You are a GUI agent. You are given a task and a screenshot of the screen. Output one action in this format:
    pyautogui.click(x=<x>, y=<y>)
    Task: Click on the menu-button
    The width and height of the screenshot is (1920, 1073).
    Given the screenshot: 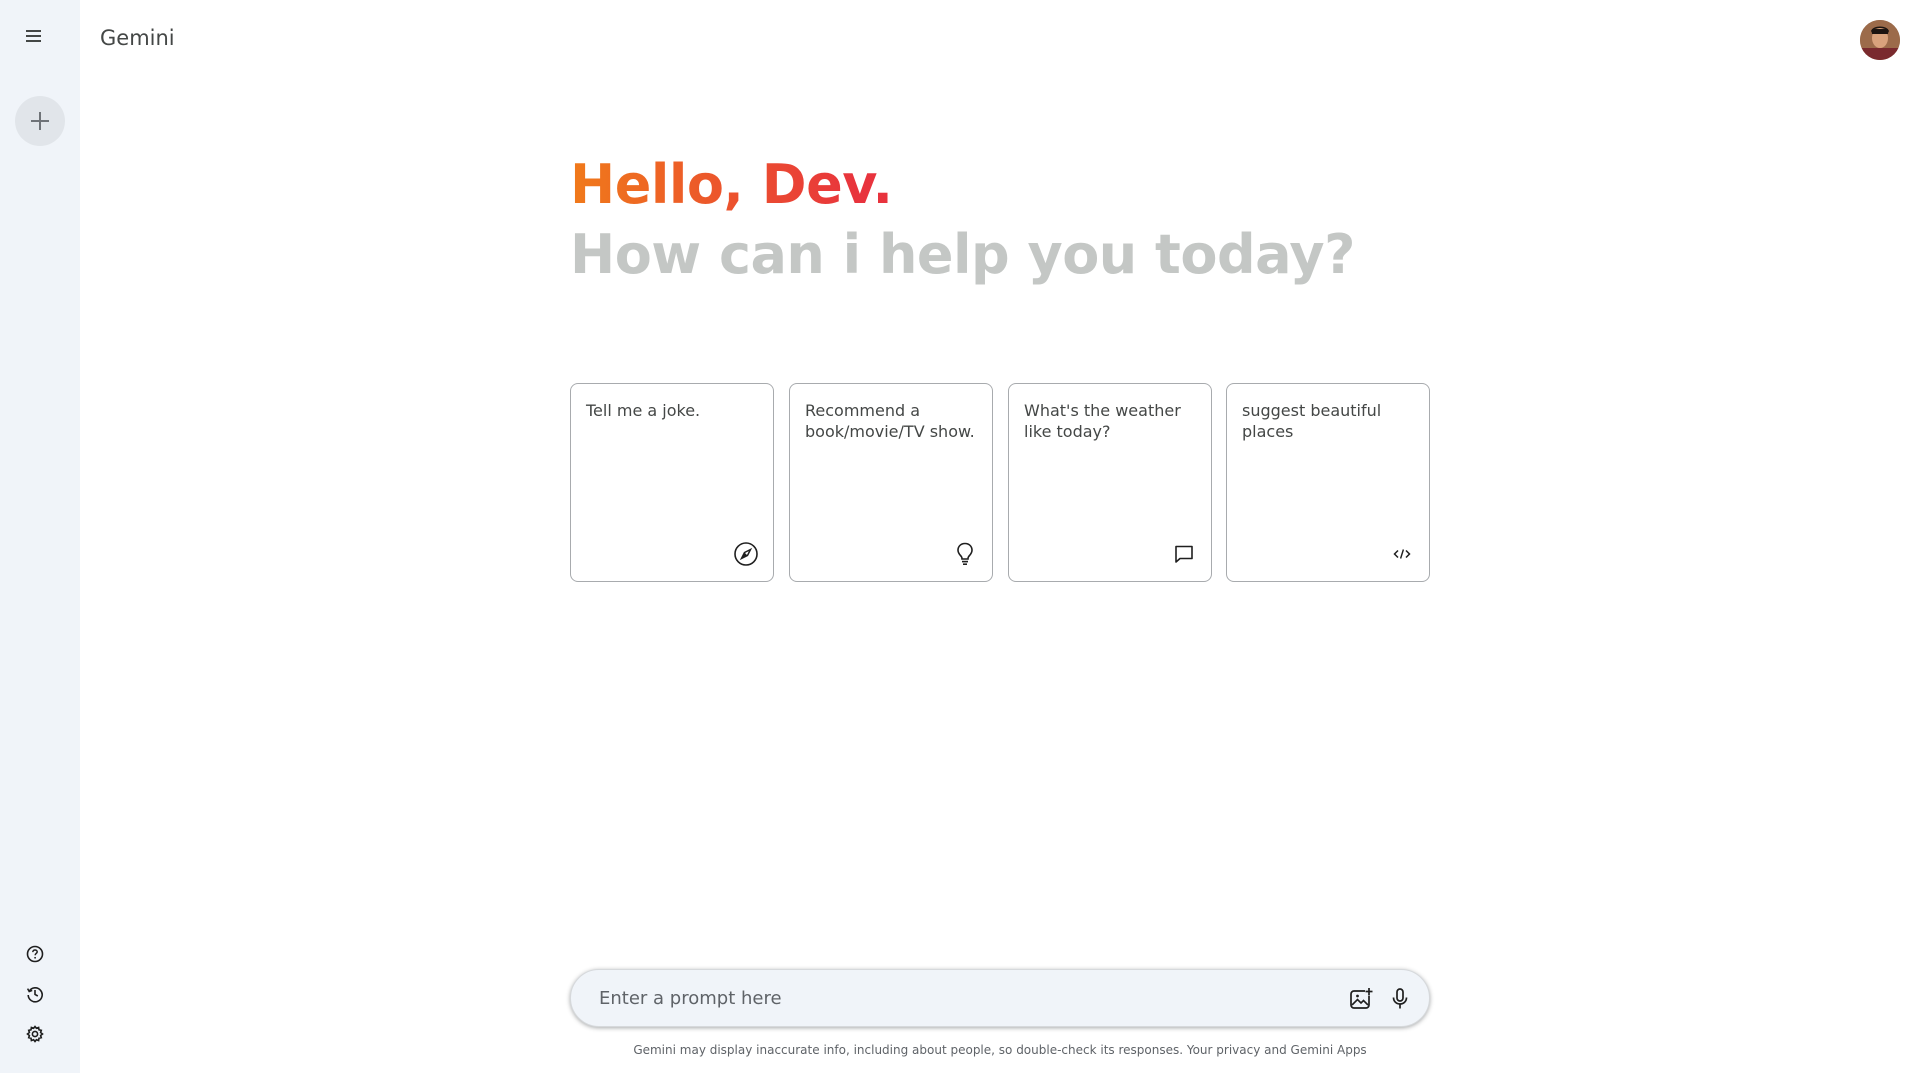 What is the action you would take?
    pyautogui.click(x=35, y=35)
    